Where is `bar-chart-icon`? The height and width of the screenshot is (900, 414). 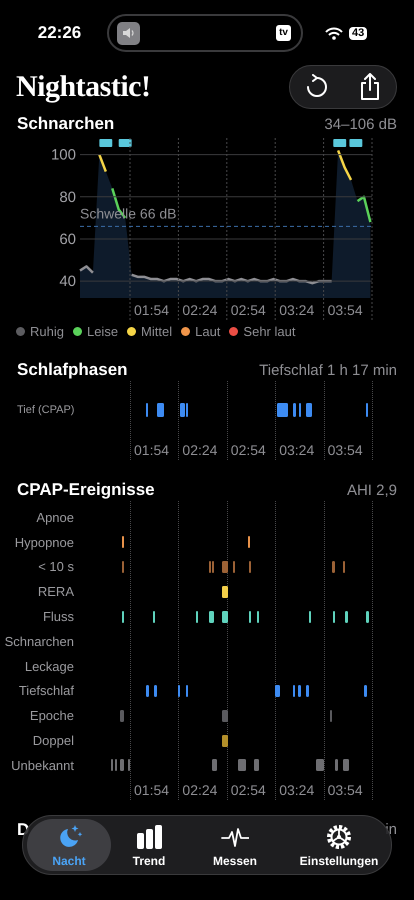
bar-chart-icon is located at coordinates (149, 836).